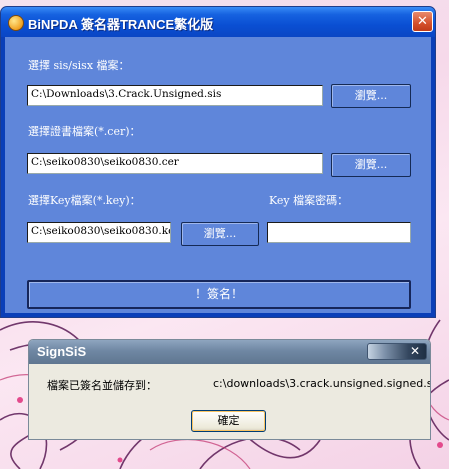  I want to click on sign-button: ！簽名！, so click(219, 294).